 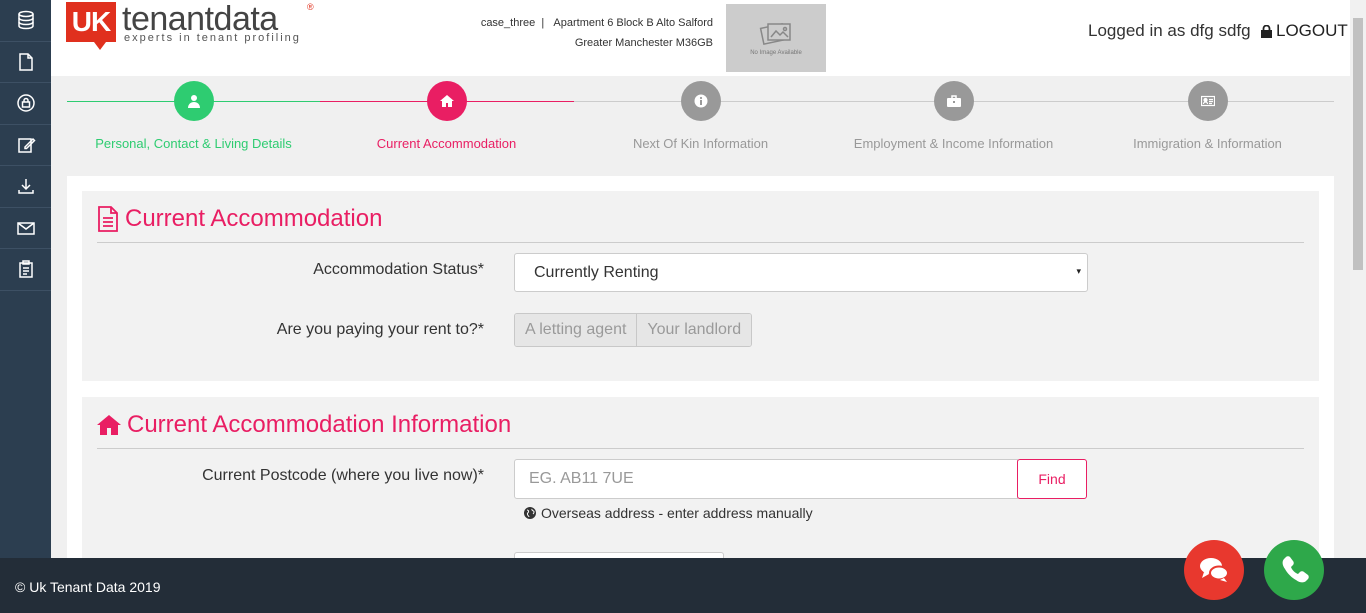 What do you see at coordinates (254, 218) in the screenshot?
I see `section-title-accommodation-text: Current Accommodation` at bounding box center [254, 218].